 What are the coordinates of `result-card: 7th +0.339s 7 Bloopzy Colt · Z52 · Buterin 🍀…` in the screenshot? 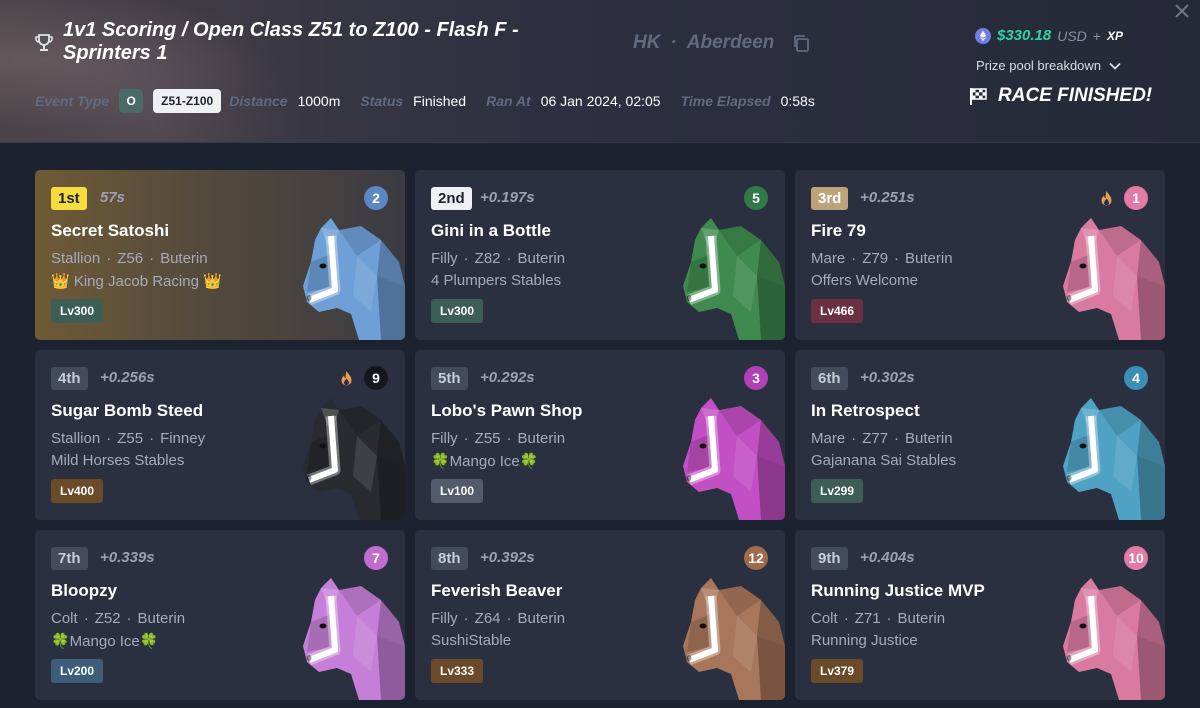 It's located at (220, 615).